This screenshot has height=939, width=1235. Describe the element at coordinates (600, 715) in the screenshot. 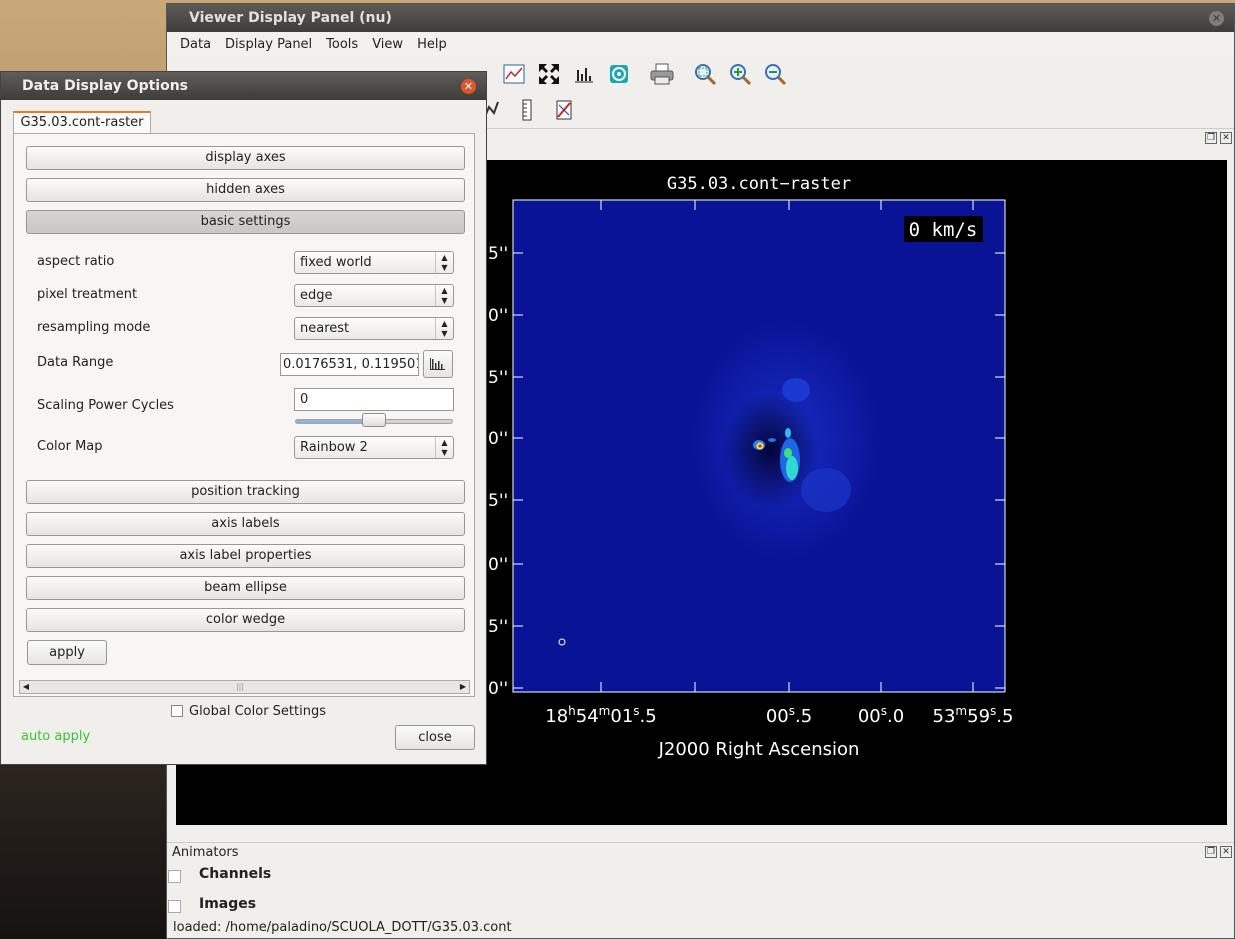

I see `x-tick-label: 18h54m01s.5` at that location.